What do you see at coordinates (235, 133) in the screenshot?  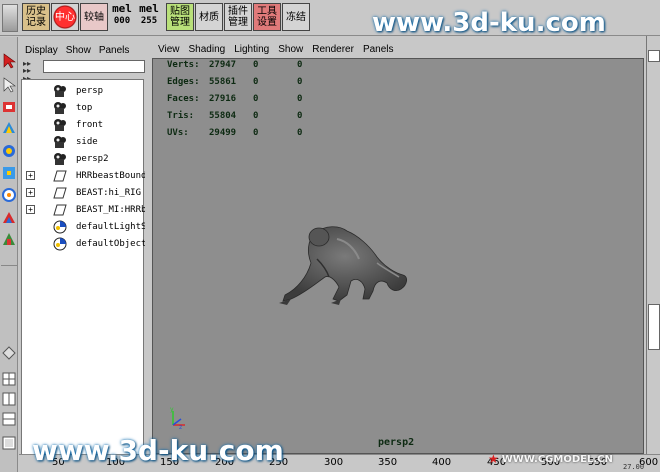 I see `hud-uvs: UVs: 29499 0 0` at bounding box center [235, 133].